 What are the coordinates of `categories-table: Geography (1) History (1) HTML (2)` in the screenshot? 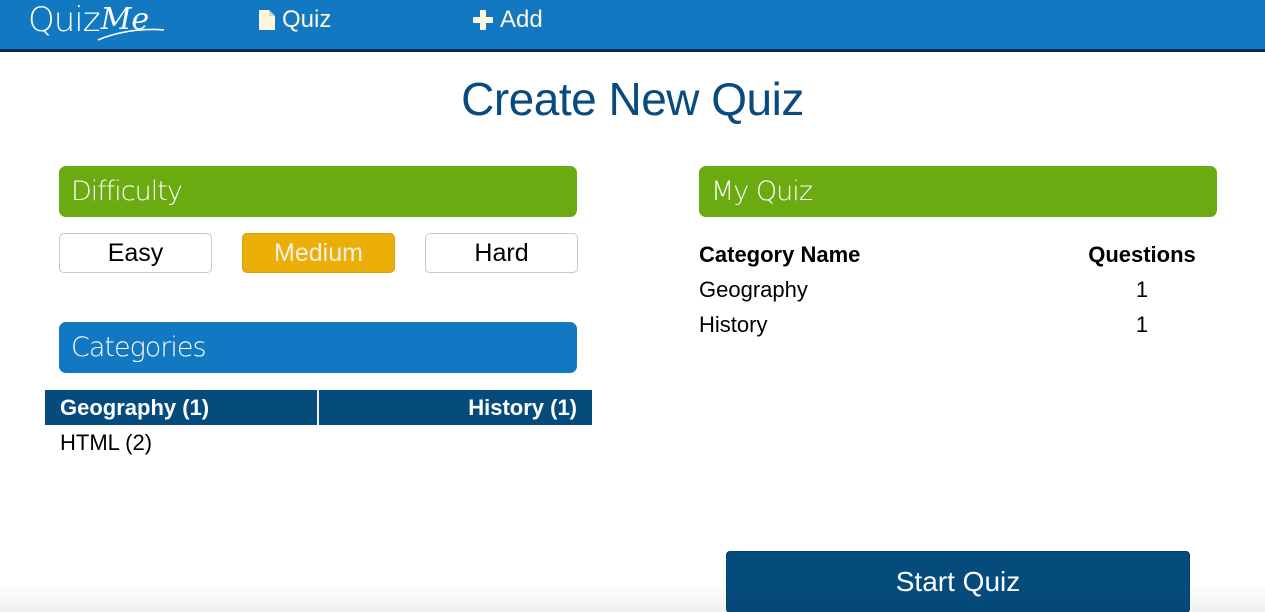 It's located at (318, 425).